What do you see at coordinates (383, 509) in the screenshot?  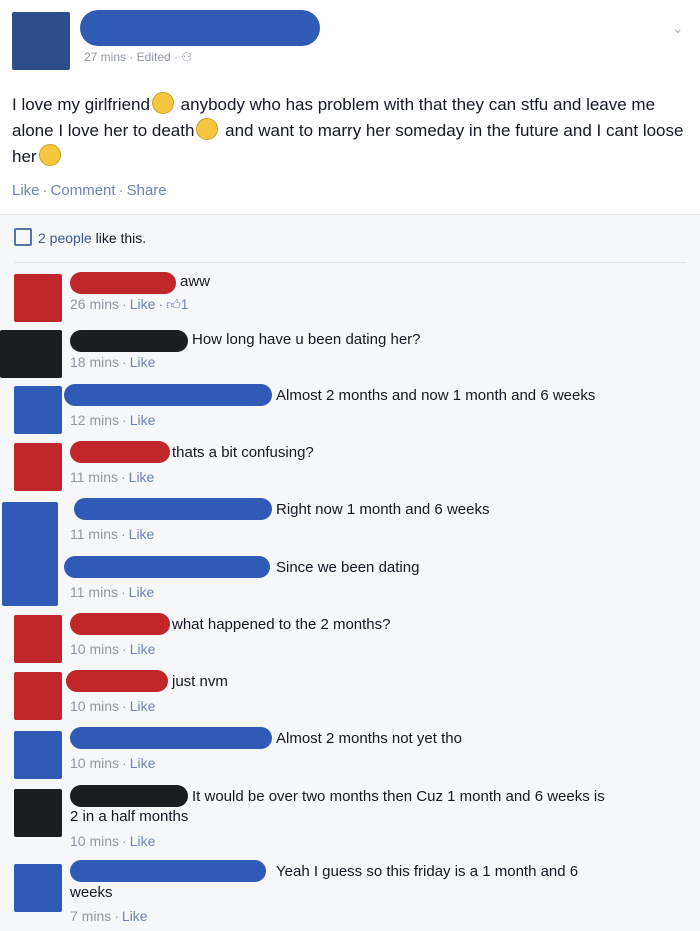 I see `comment-text: Right now 1 month and 6 weeks` at bounding box center [383, 509].